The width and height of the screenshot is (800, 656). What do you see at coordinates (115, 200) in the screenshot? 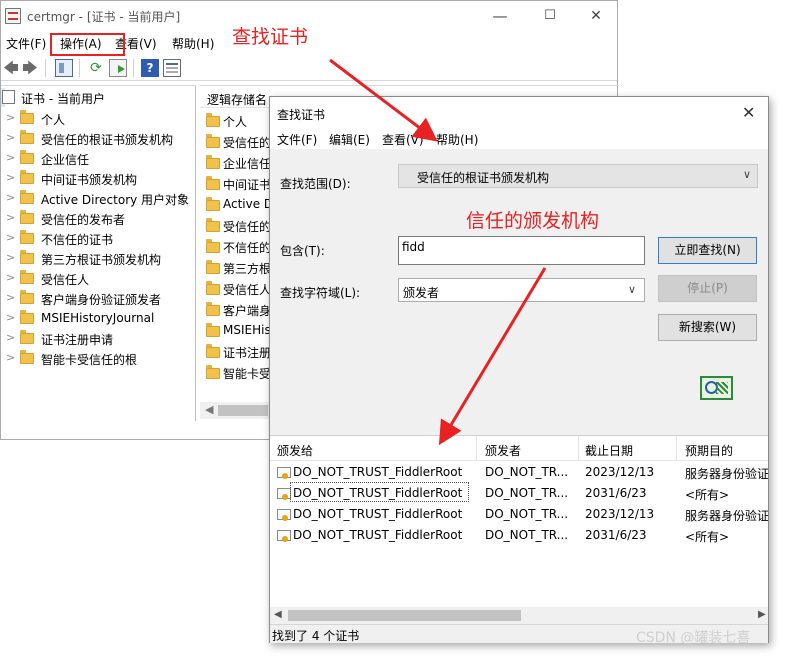
I see `tree-item-label: Active Directory 用户对象` at bounding box center [115, 200].